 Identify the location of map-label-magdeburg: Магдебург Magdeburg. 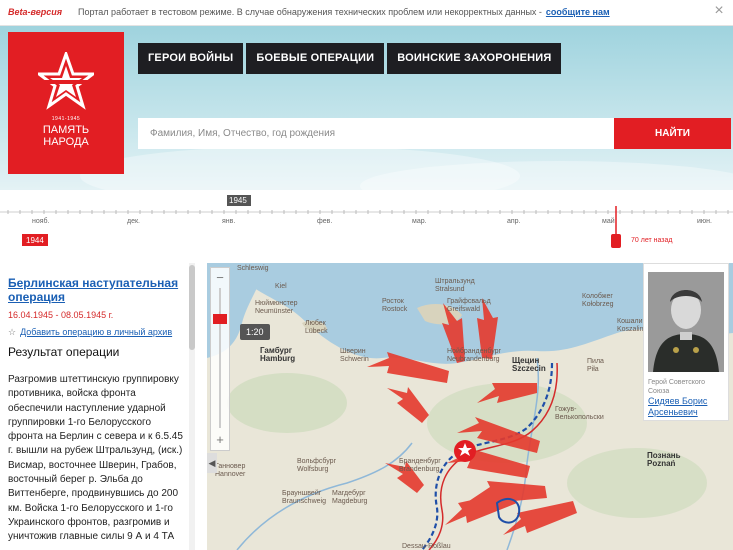
(350, 497).